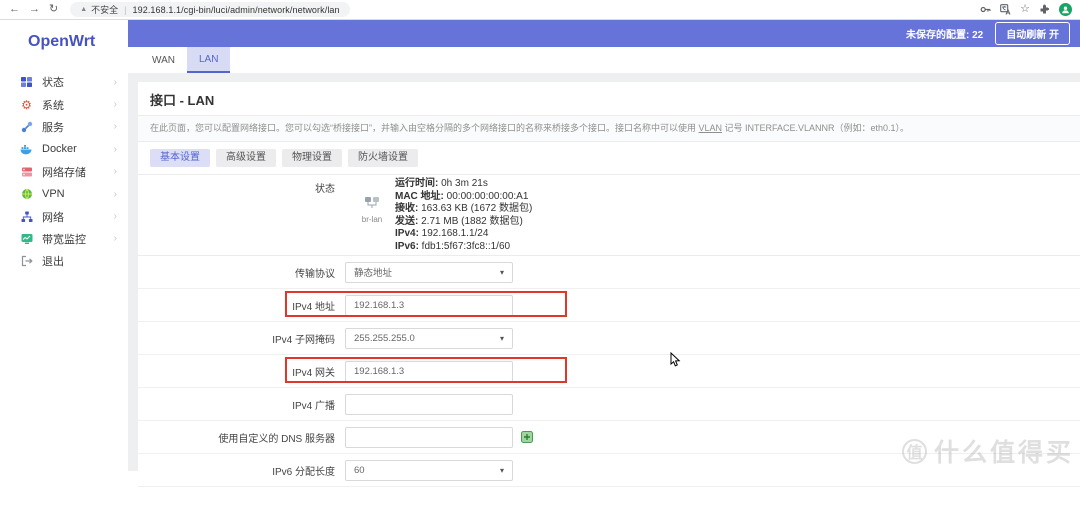 The width and height of the screenshot is (1080, 524). I want to click on sidebar-item-nav2: 服务 ›, so click(64, 127).